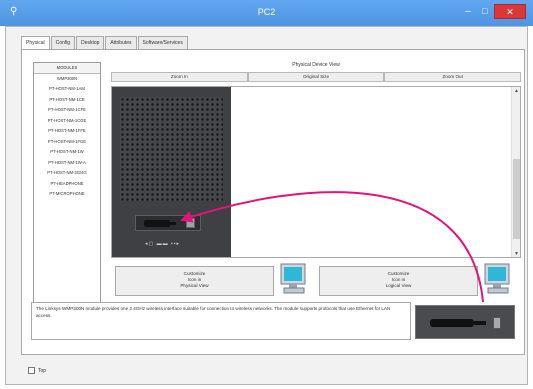 The width and height of the screenshot is (533, 389). I want to click on zoom-toolbar: Zoom In Original Size Zoom Out, so click(316, 77).